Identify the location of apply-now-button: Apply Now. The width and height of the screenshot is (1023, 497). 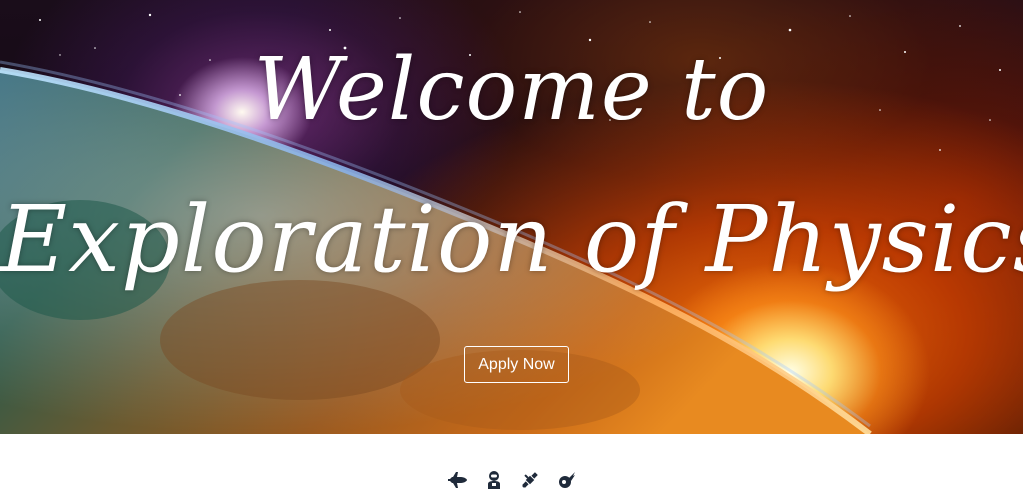
(516, 364).